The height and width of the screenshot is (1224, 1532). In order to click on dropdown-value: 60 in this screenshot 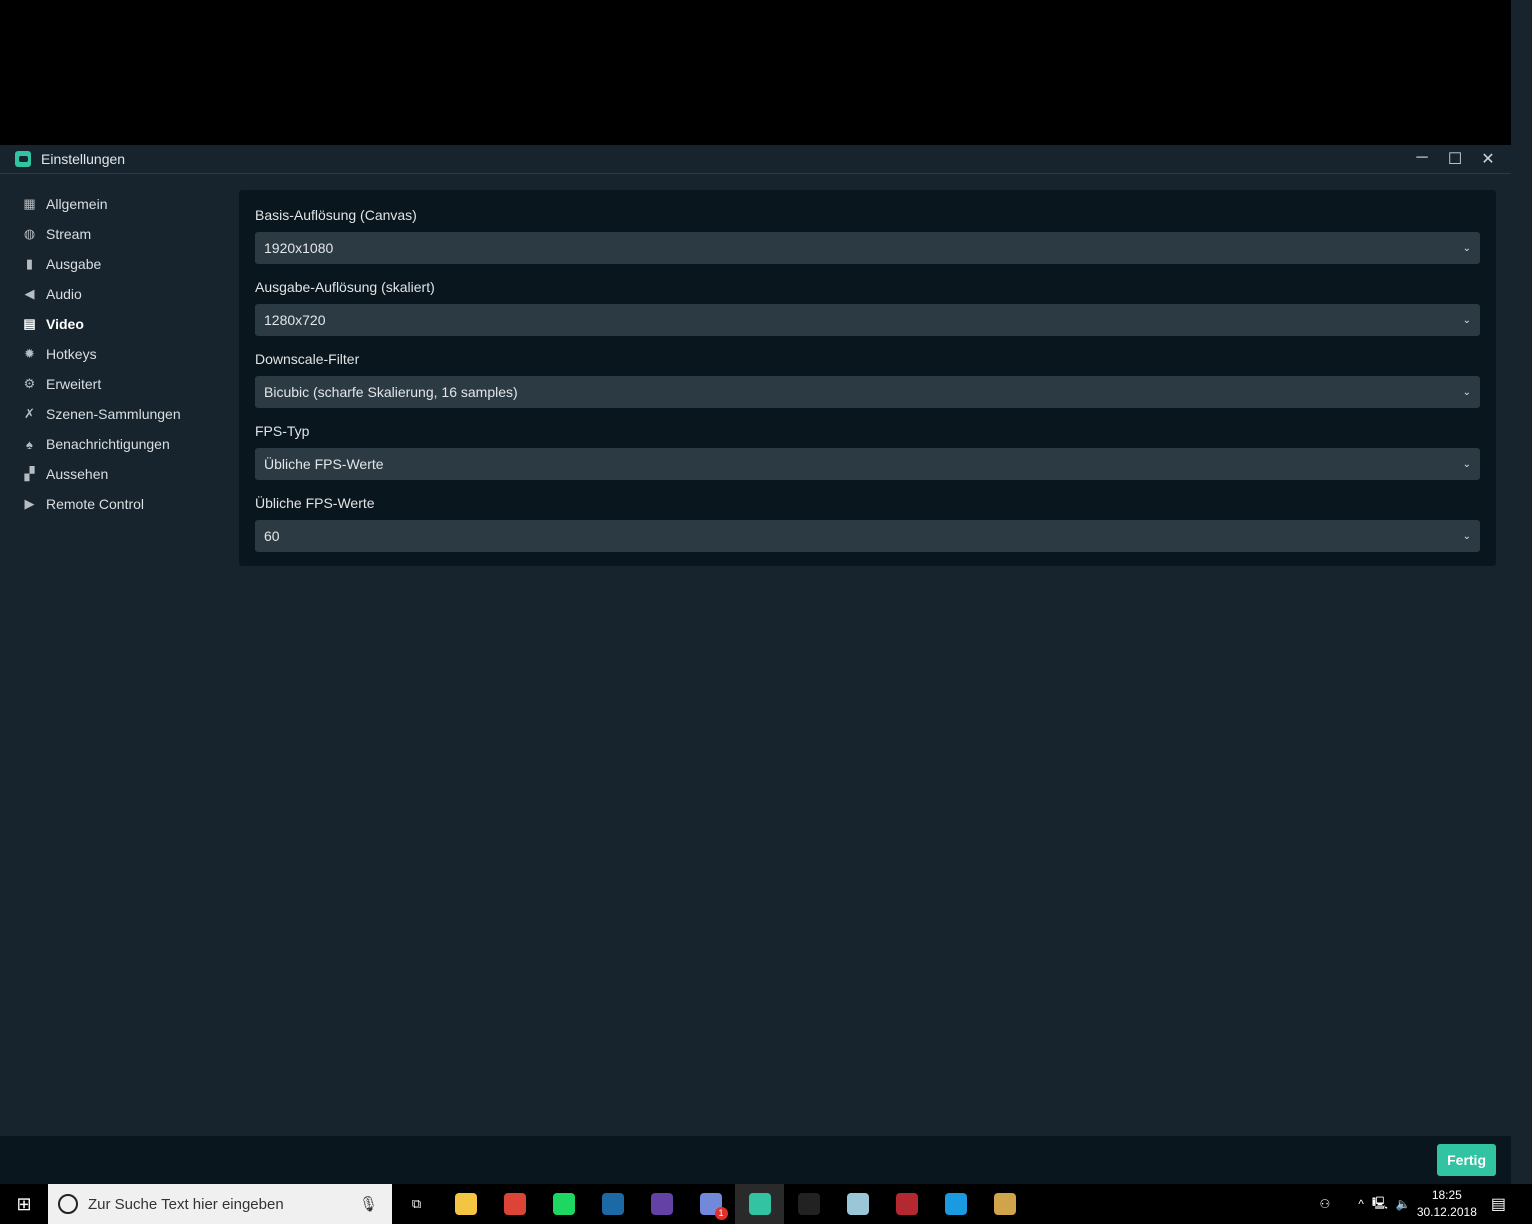, I will do `click(272, 536)`.